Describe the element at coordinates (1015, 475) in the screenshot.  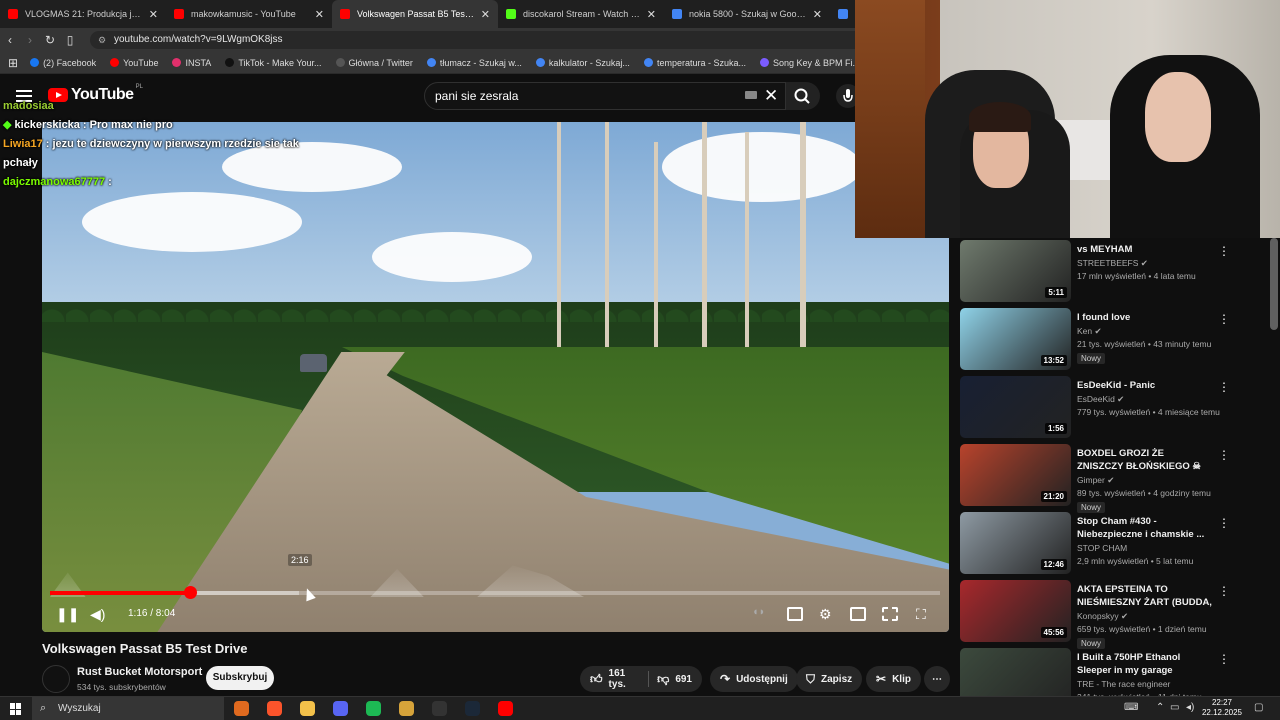
I see `video-thumbnail: 21:20` at that location.